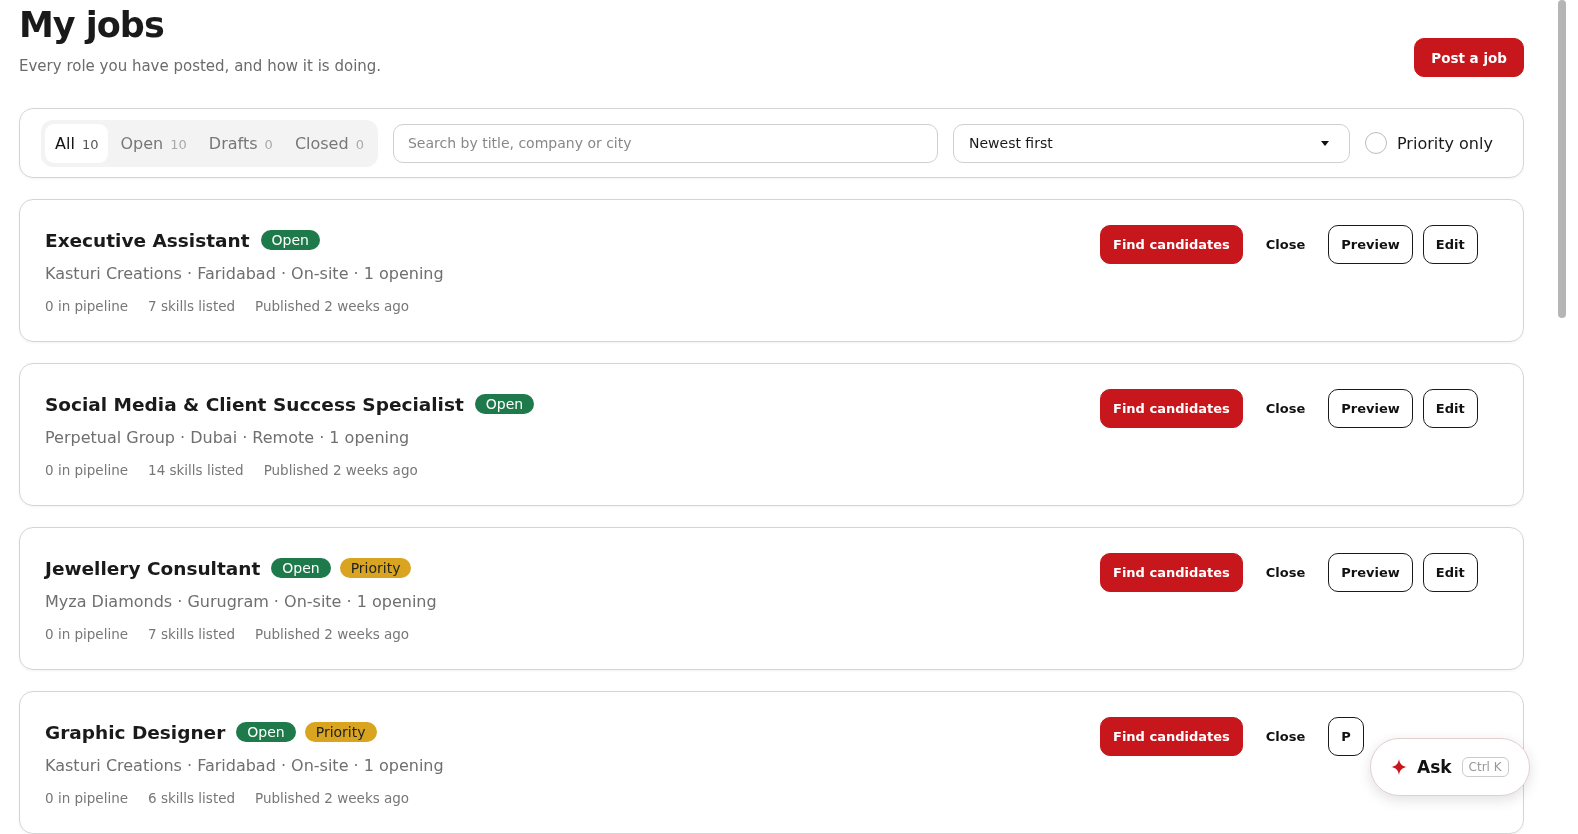 Image resolution: width=1578 pixels, height=834 pixels. What do you see at coordinates (153, 143) in the screenshot?
I see `filter-tab: Open 10` at bounding box center [153, 143].